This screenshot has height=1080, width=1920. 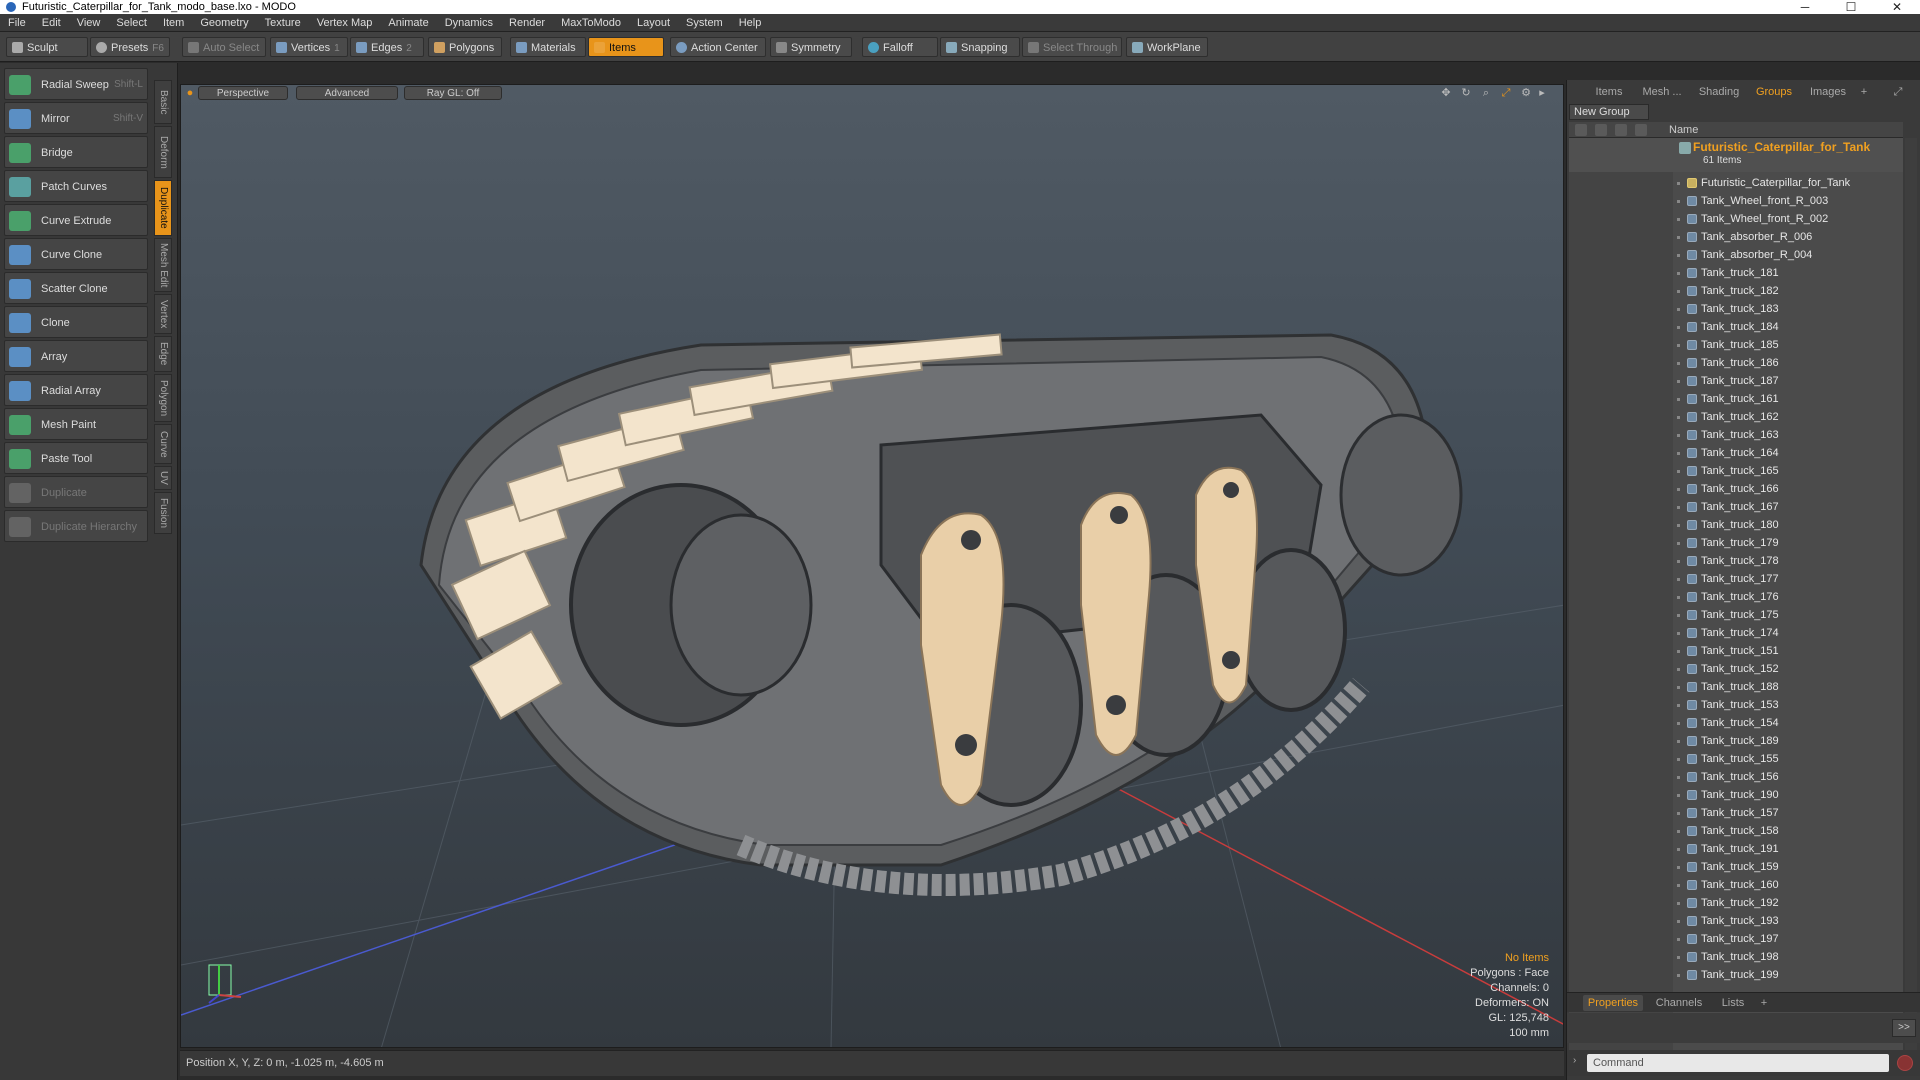 What do you see at coordinates (76, 424) in the screenshot?
I see `tool-mesh-paint: Mesh Paint` at bounding box center [76, 424].